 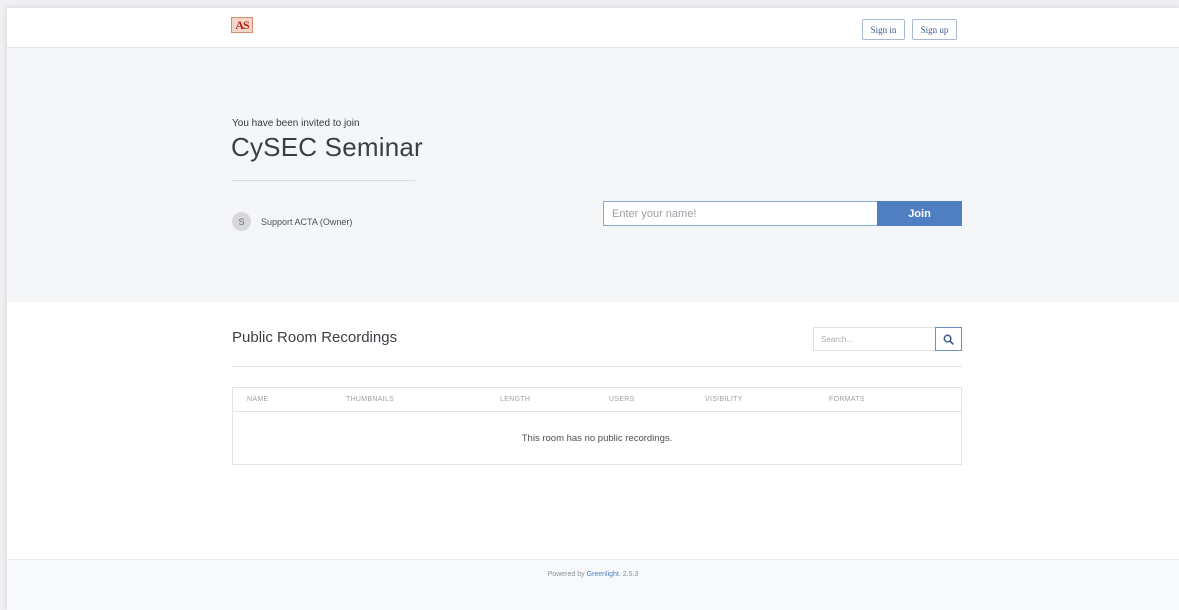 I want to click on top-navbar: AS Sign in Sign up, so click(x=593, y=28).